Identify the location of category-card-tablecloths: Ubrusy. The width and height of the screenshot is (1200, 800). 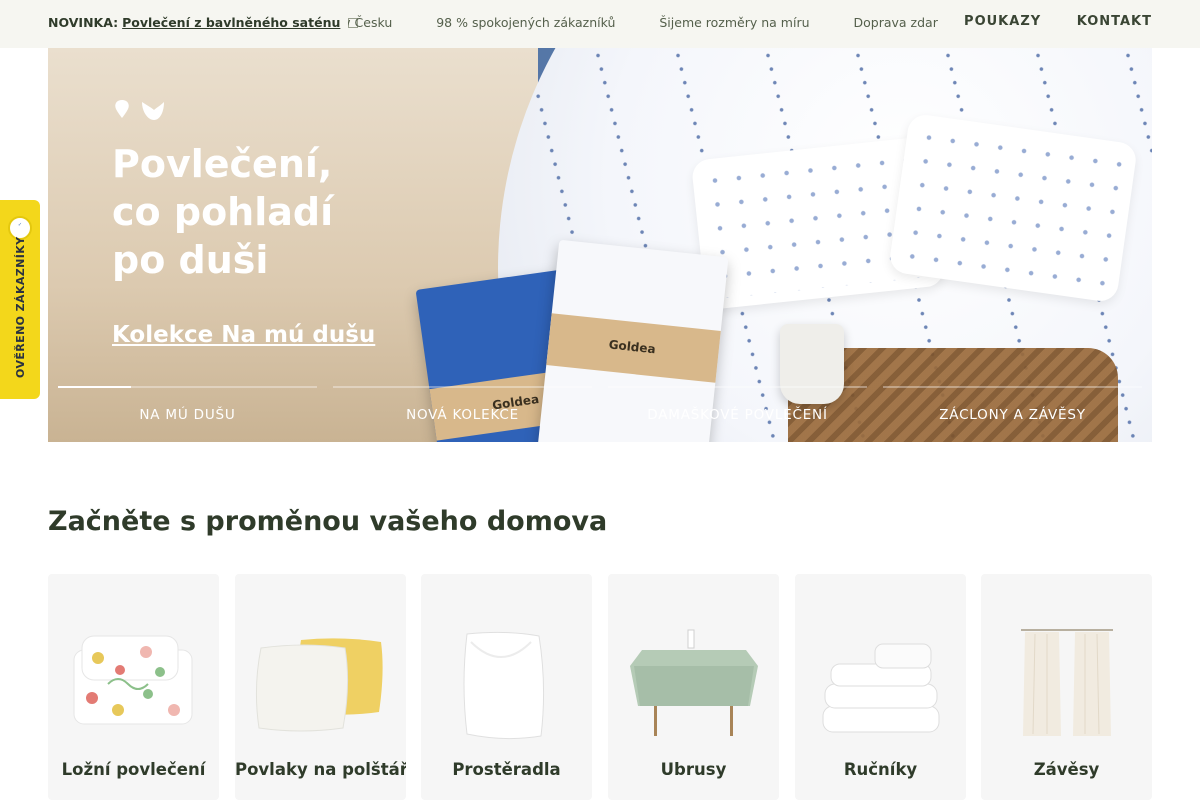
(693, 687).